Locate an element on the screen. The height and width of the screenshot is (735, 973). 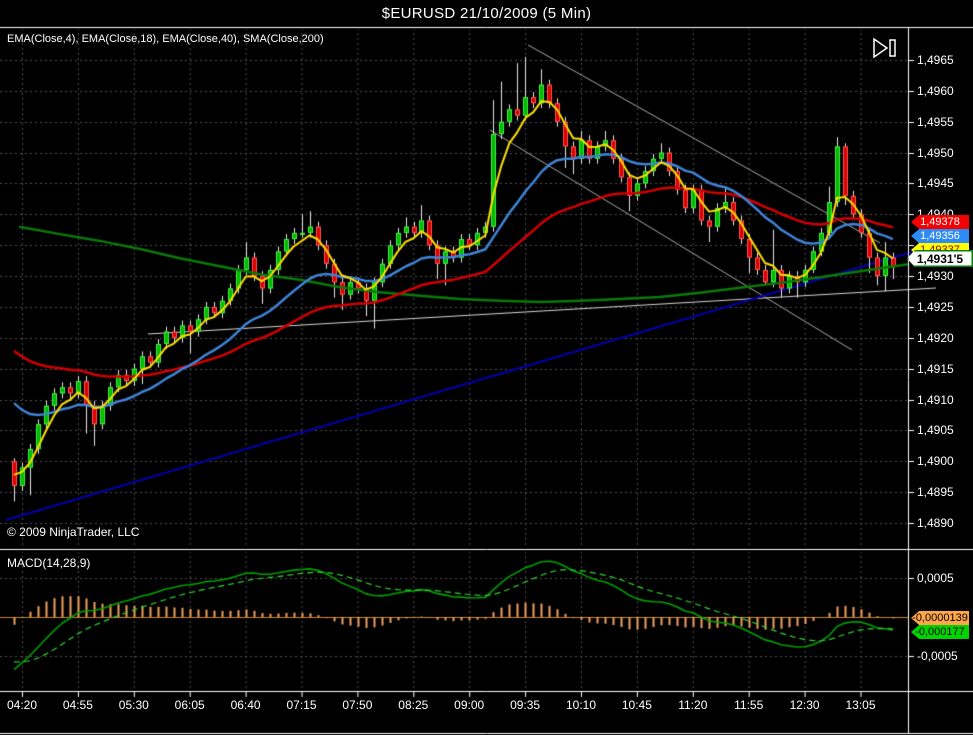
title-bar: $EURUSD 21/10/2009 (5 Min) is located at coordinates (486, 13).